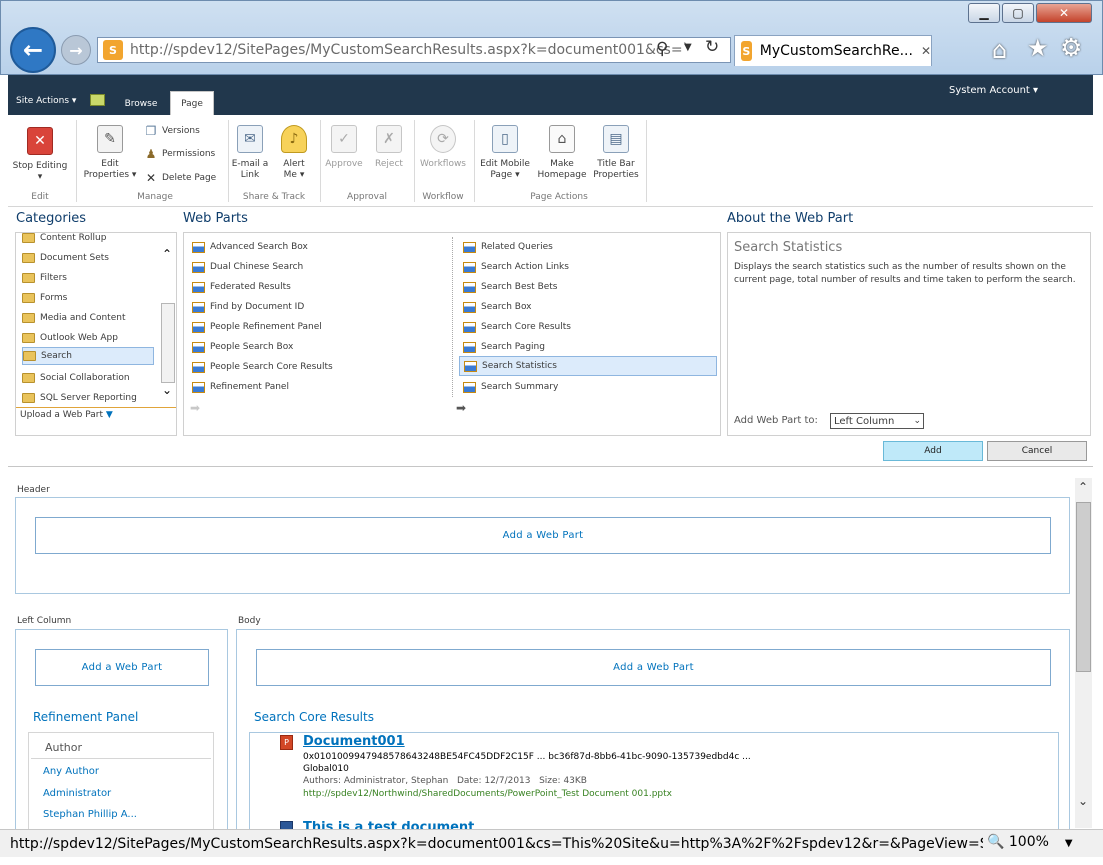 Image resolution: width=1103 pixels, height=865 pixels. What do you see at coordinates (71, 771) in the screenshot?
I see `refiner-any-author: Any Author` at bounding box center [71, 771].